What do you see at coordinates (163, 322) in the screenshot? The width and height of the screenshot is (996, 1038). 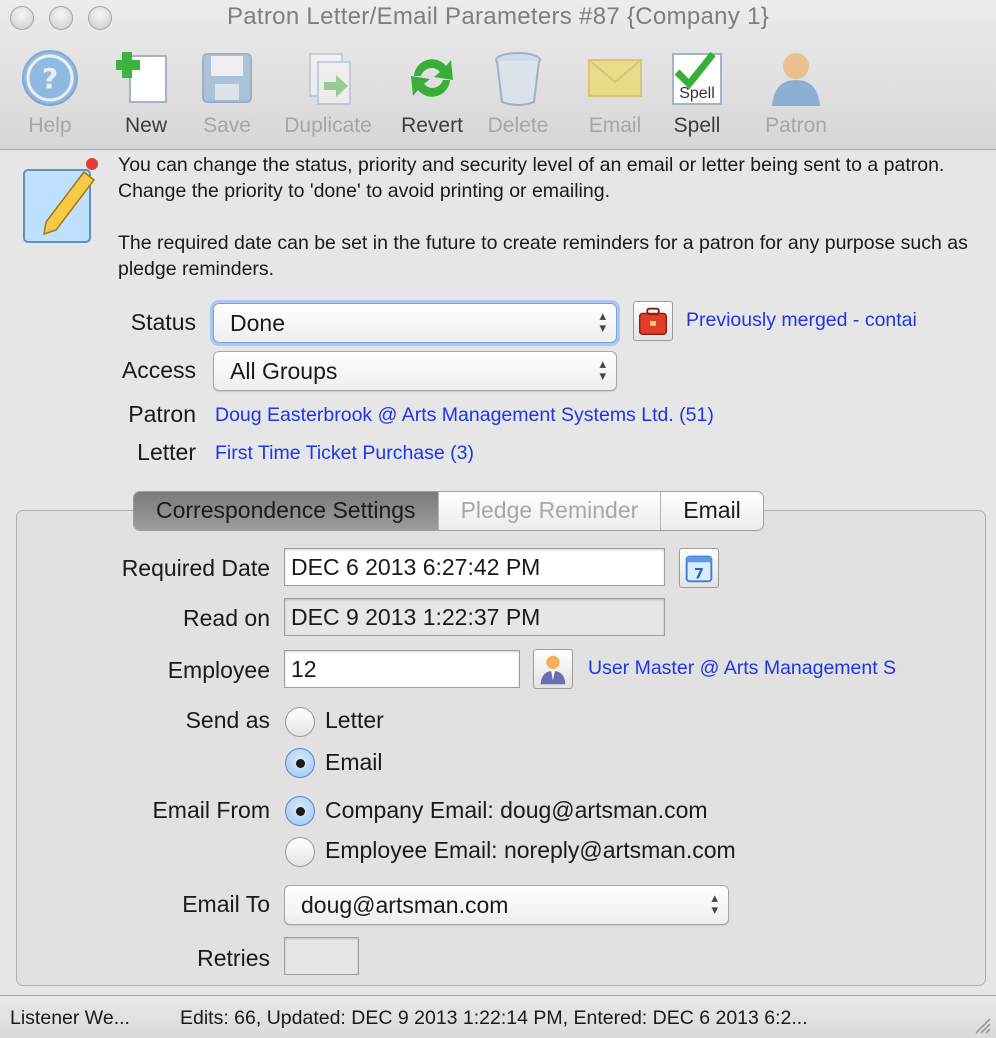 I see `status-label: Status` at bounding box center [163, 322].